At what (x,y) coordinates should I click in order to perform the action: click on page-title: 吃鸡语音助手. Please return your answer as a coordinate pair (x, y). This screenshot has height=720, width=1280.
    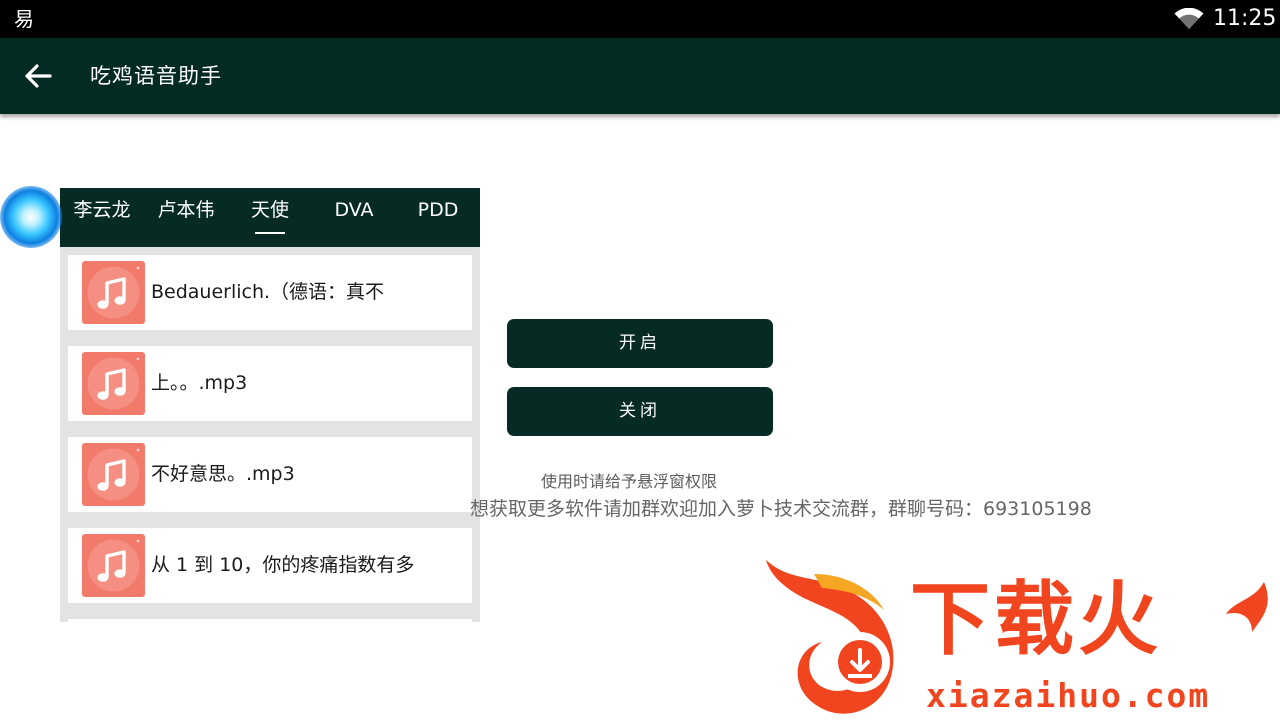
    Looking at the image, I should click on (156, 76).